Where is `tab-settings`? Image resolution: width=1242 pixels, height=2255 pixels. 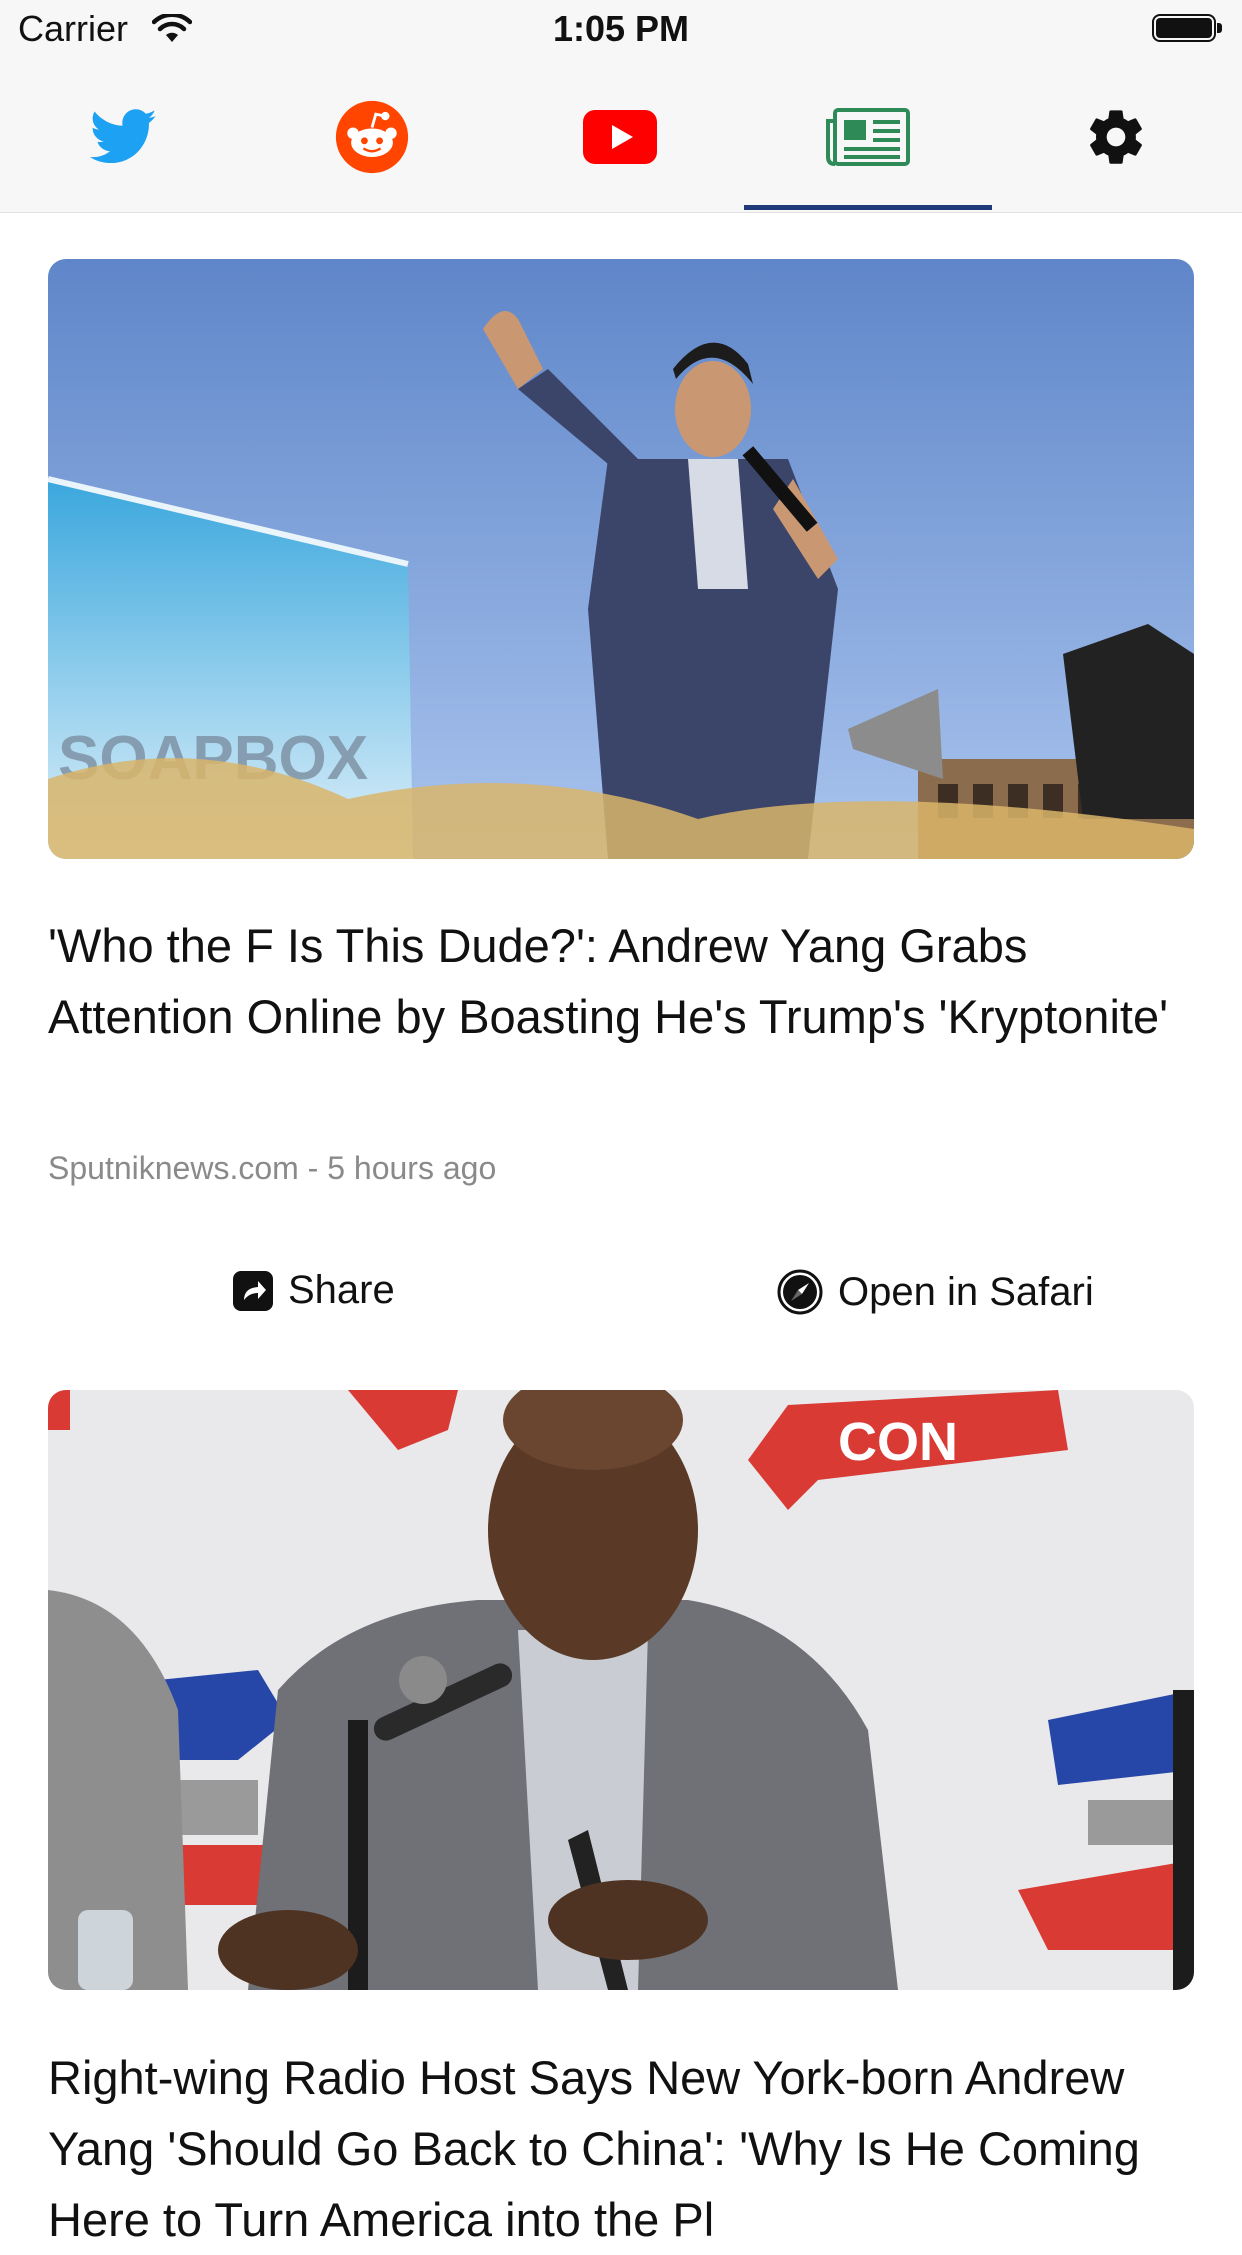
tab-settings is located at coordinates (1116, 137).